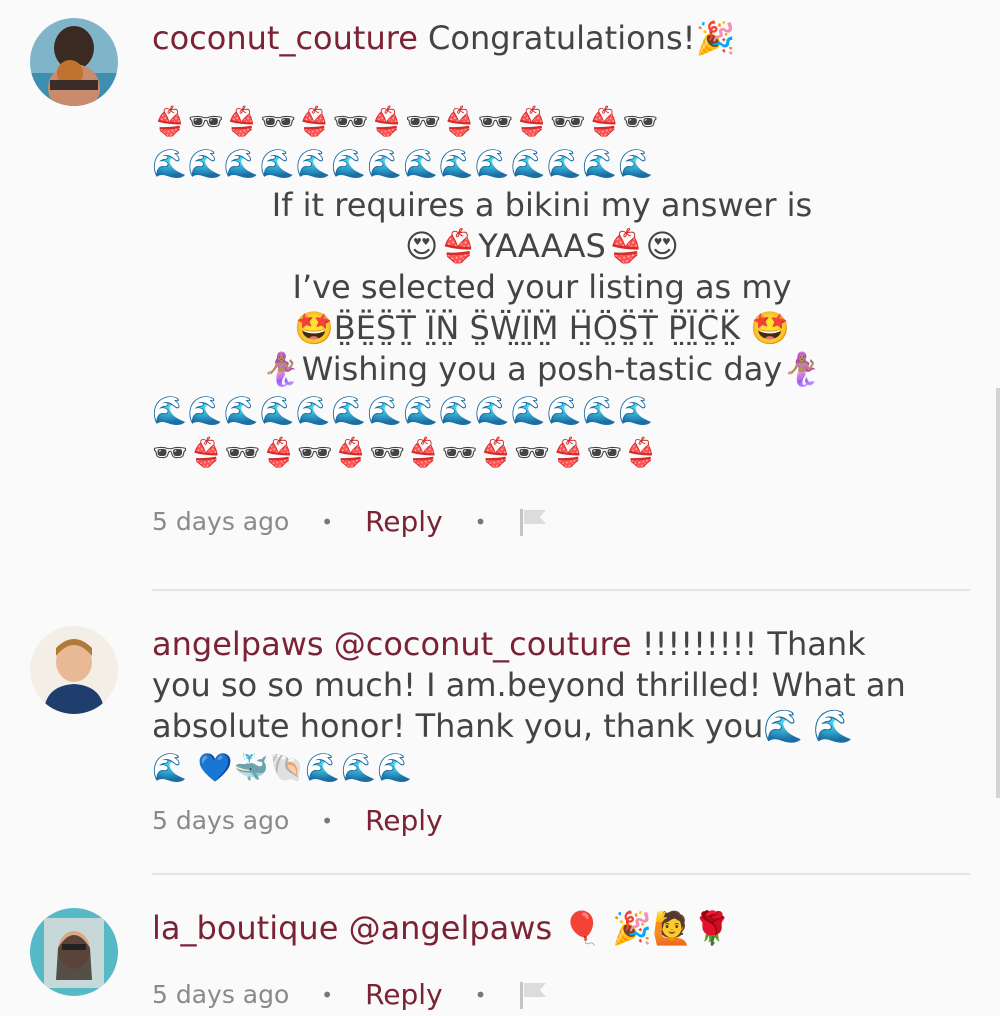 Image resolution: width=1000 pixels, height=1016 pixels. What do you see at coordinates (297, 820) in the screenshot?
I see `comment-meta: 5 days ago • Reply` at bounding box center [297, 820].